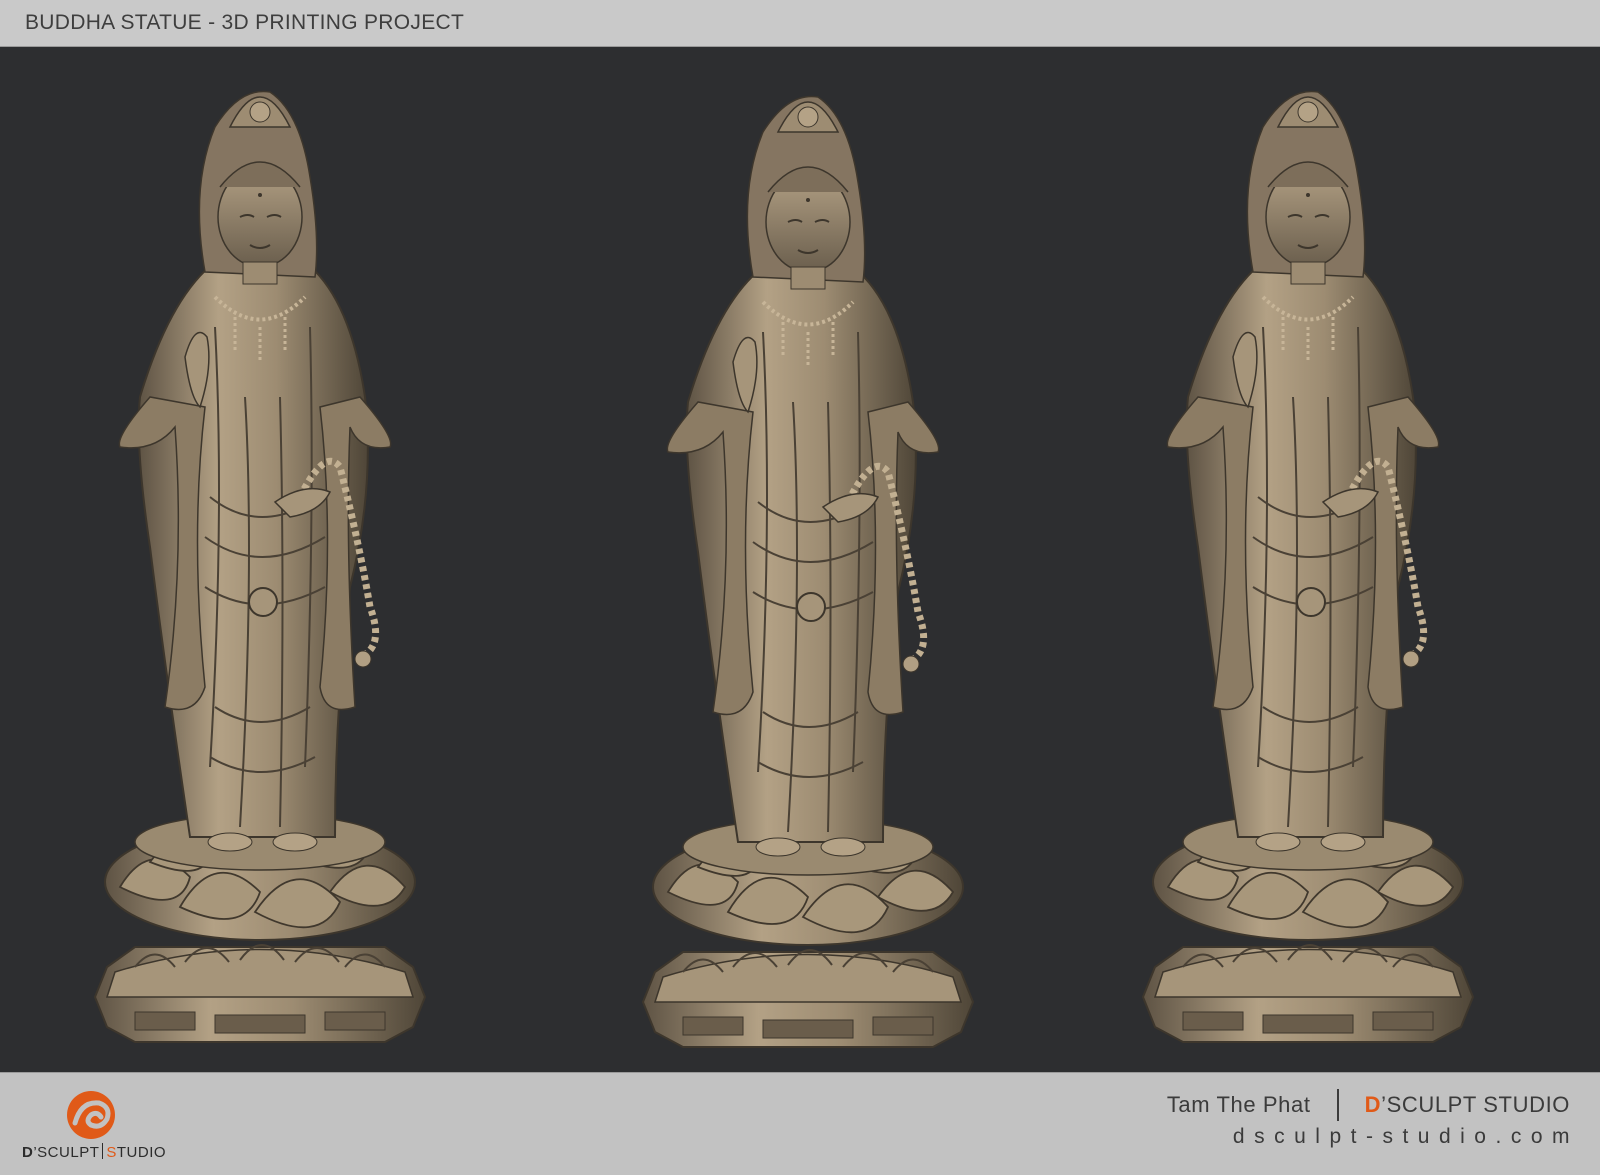  What do you see at coordinates (111, 1152) in the screenshot?
I see `logo-s: S` at bounding box center [111, 1152].